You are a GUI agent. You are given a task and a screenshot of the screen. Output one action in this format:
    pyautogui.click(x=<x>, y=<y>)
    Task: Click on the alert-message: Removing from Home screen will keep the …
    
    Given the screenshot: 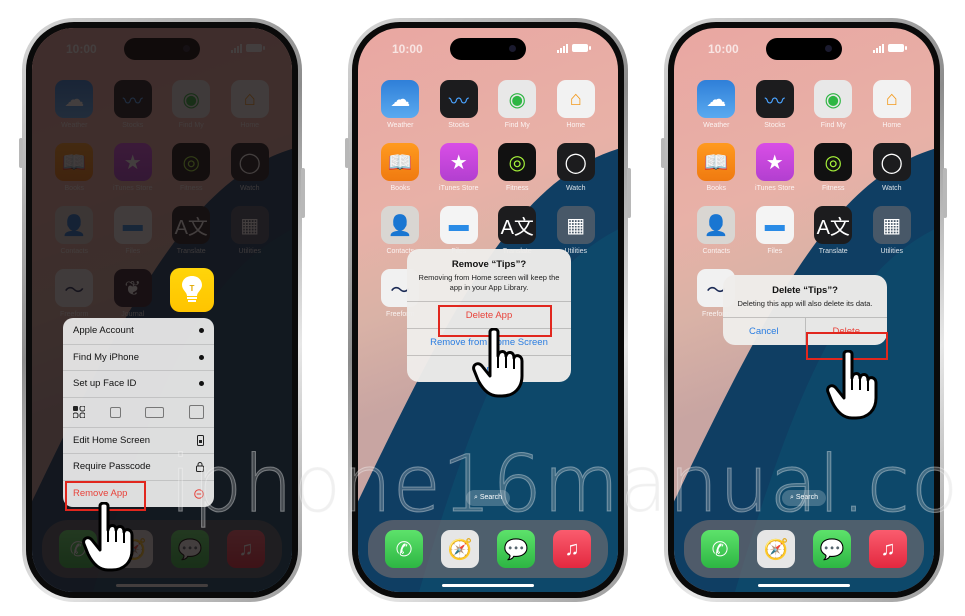 What is the action you would take?
    pyautogui.click(x=489, y=282)
    